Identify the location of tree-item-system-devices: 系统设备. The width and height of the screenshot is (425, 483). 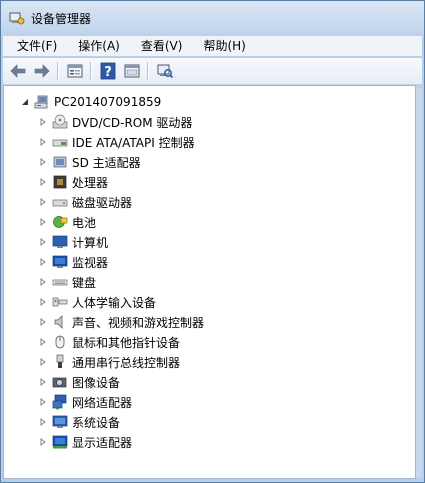
(121, 422).